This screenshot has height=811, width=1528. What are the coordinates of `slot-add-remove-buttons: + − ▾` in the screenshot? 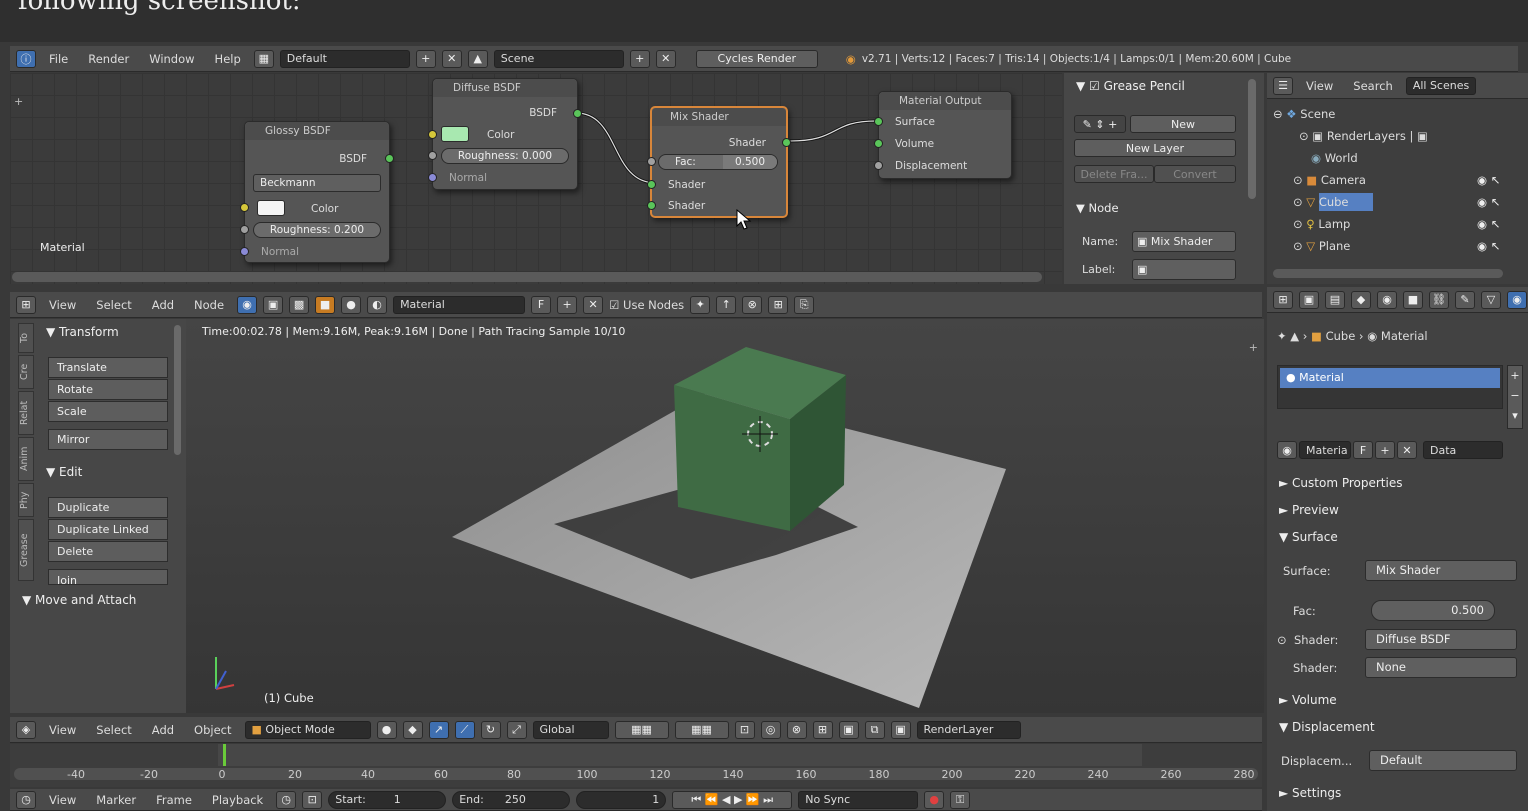 It's located at (1515, 397).